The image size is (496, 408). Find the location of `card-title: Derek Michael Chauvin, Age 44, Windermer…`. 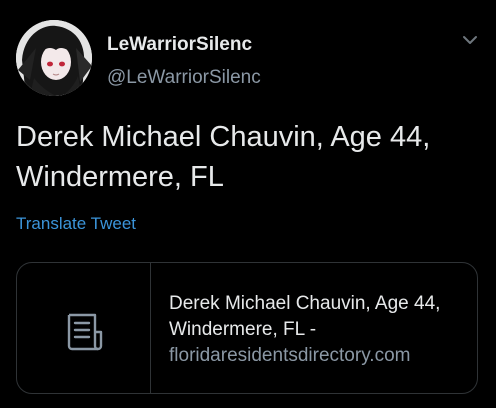

card-title: Derek Michael Chauvin, Age 44, Windermer… is located at coordinates (305, 316).